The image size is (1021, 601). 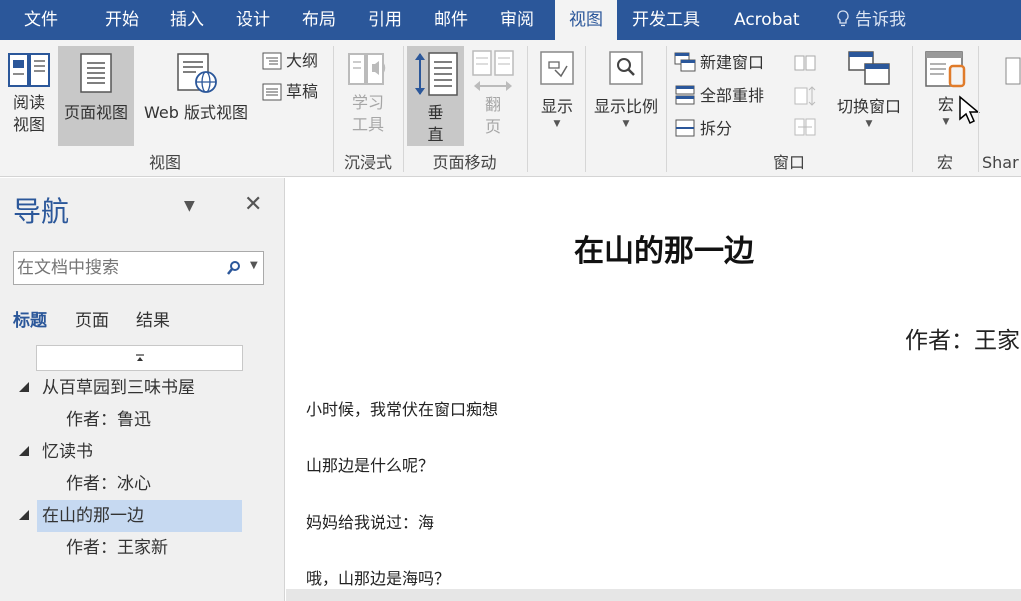 I want to click on nav-heading-title: 在山的那一边, so click(x=139, y=516).